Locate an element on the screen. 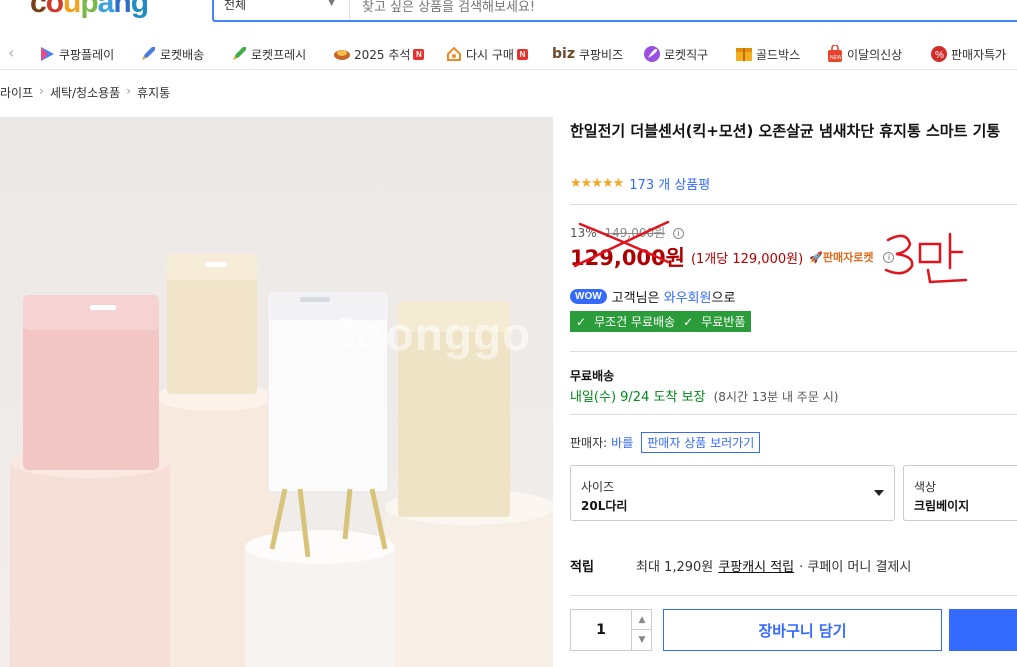  shipping-label: 무료배송 is located at coordinates (592, 376).